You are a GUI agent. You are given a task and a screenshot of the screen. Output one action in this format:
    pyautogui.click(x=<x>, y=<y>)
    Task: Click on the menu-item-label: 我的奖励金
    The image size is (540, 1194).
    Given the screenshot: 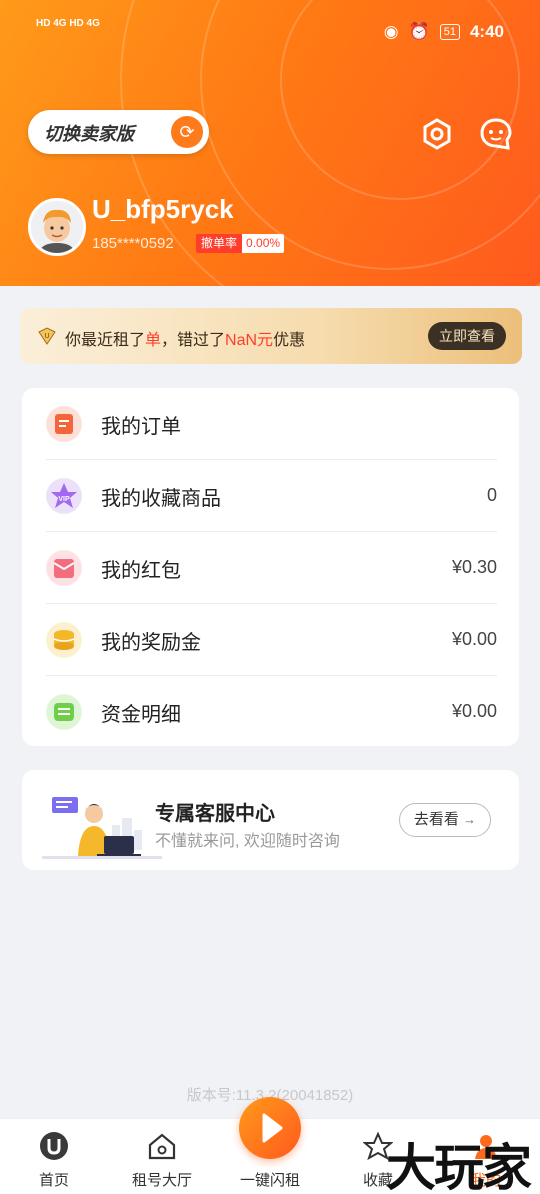 What is the action you would take?
    pyautogui.click(x=151, y=643)
    